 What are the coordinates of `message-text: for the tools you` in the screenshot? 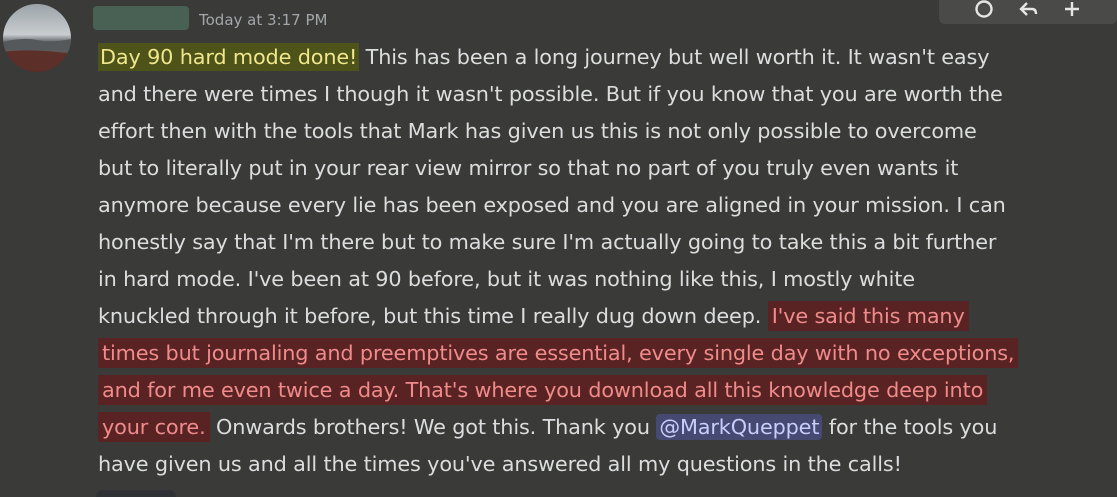 It's located at (910, 427).